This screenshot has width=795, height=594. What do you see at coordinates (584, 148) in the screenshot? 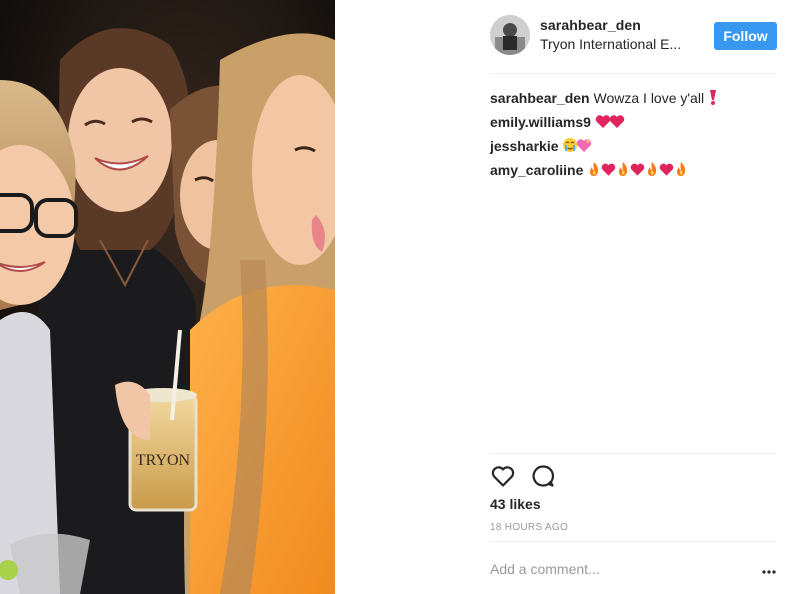
I see `sparkling-heart-icon` at bounding box center [584, 148].